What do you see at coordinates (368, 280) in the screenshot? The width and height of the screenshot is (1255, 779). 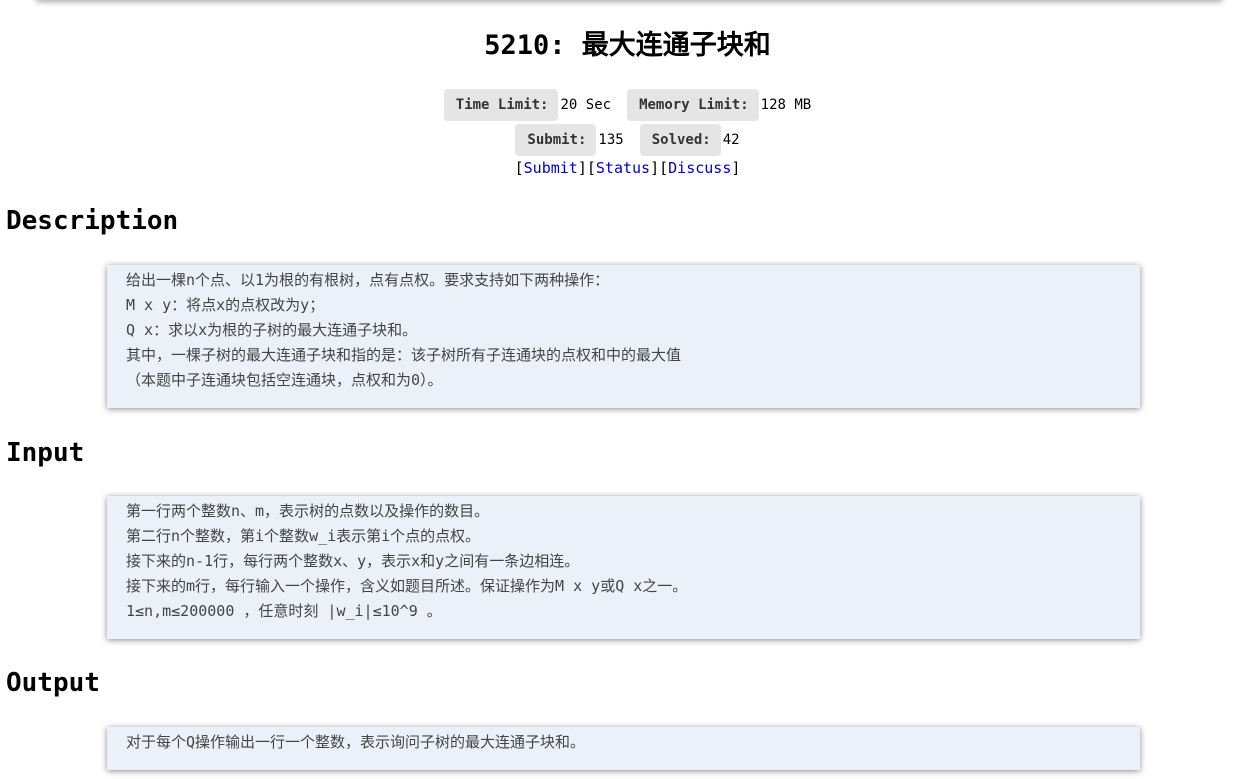 I see `description-line: 给出一棵n个点、以1为根的有根树，点有点权。要求支持如下两种操作：` at bounding box center [368, 280].